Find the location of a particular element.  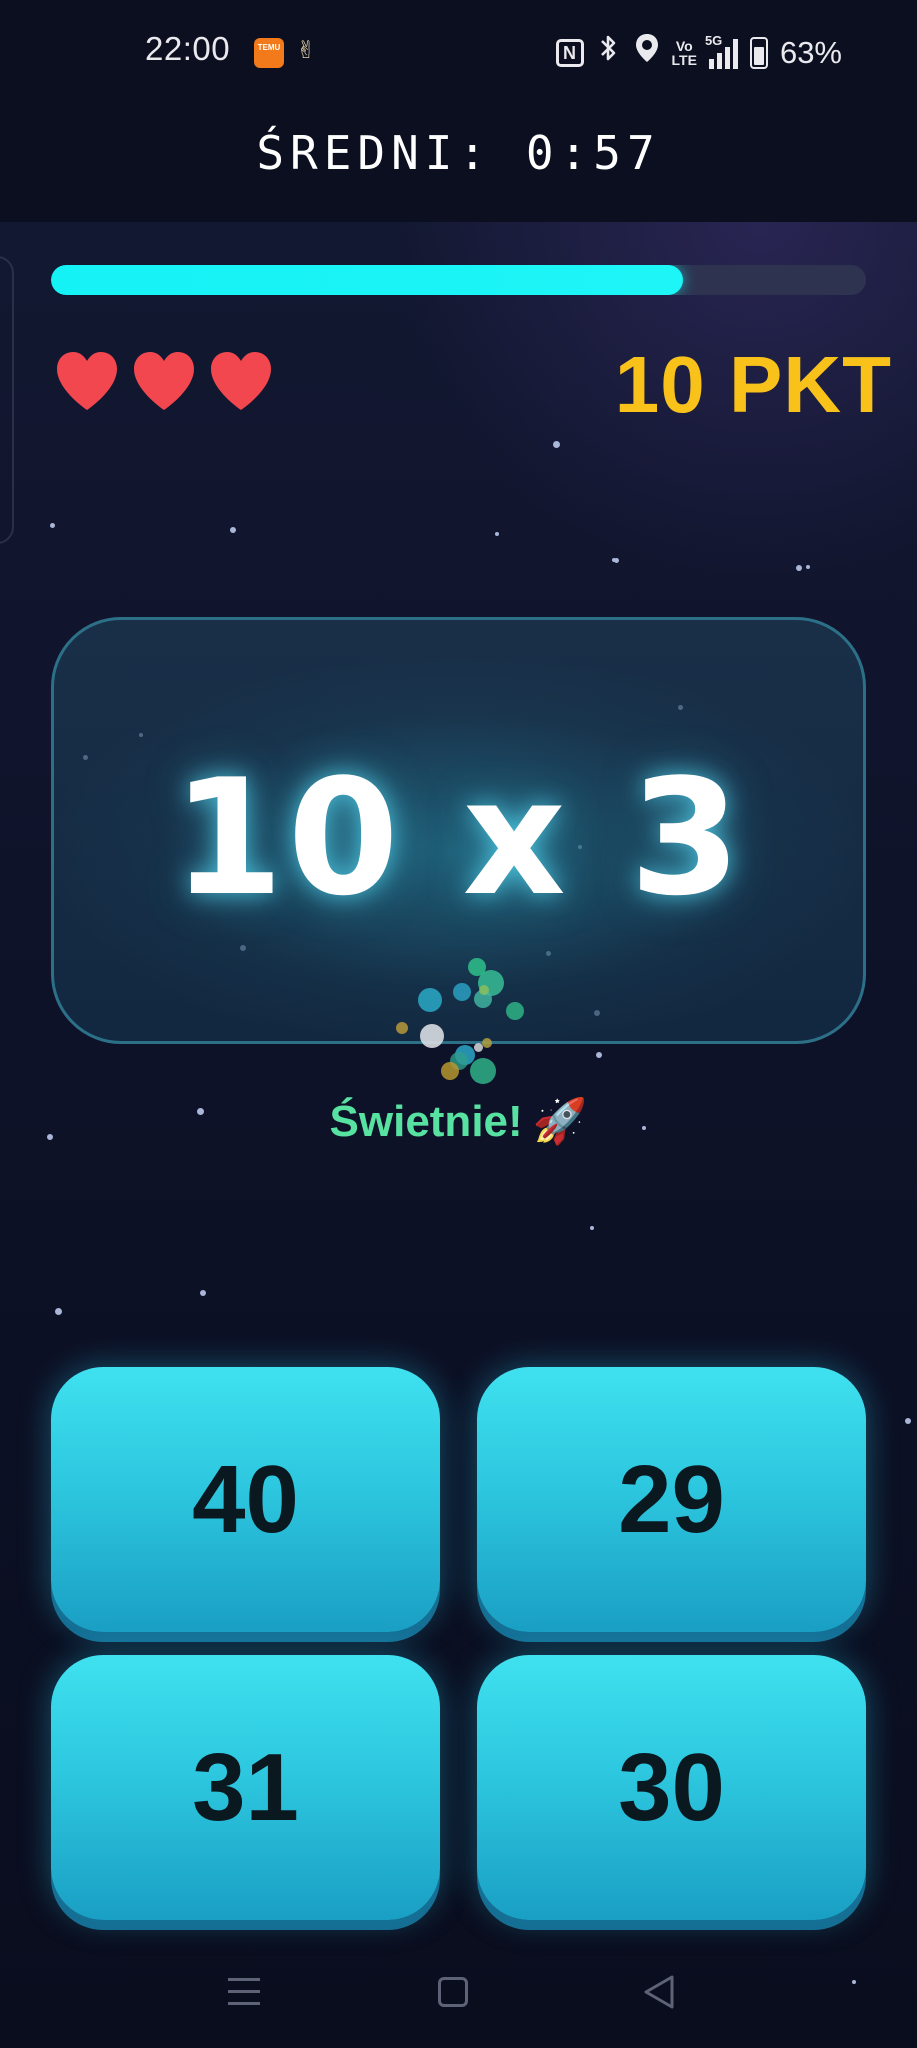

feedback-message: Świetnie! 🚀 is located at coordinates (458, 1122).